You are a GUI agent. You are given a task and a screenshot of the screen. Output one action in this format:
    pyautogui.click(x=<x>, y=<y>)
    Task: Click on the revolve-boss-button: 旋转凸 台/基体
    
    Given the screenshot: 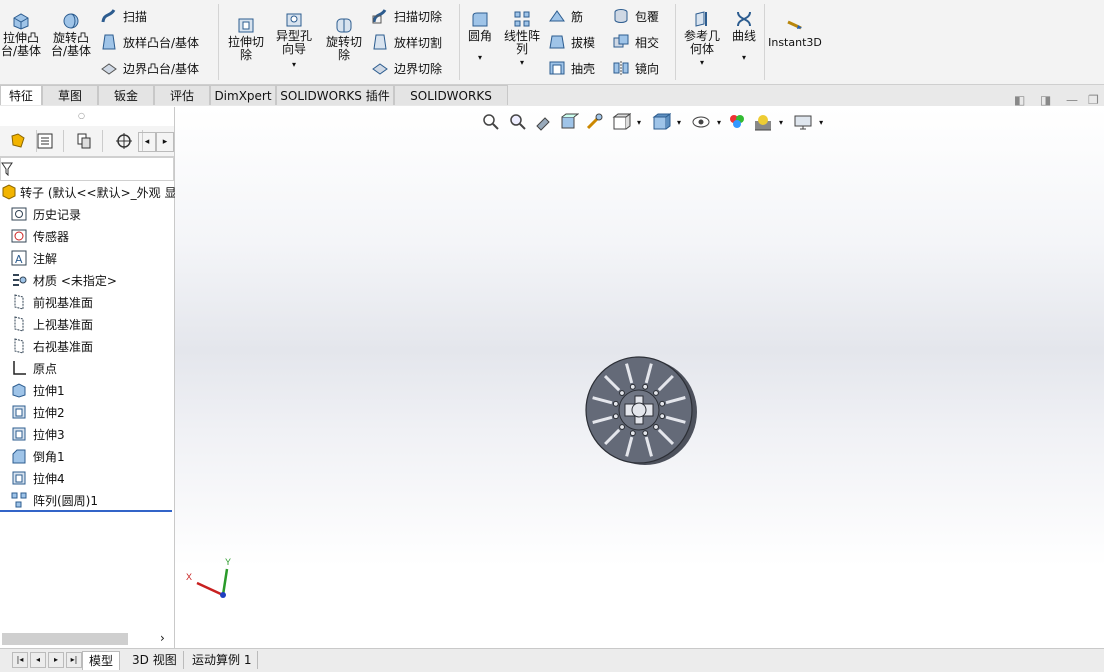 What is the action you would take?
    pyautogui.click(x=71, y=35)
    